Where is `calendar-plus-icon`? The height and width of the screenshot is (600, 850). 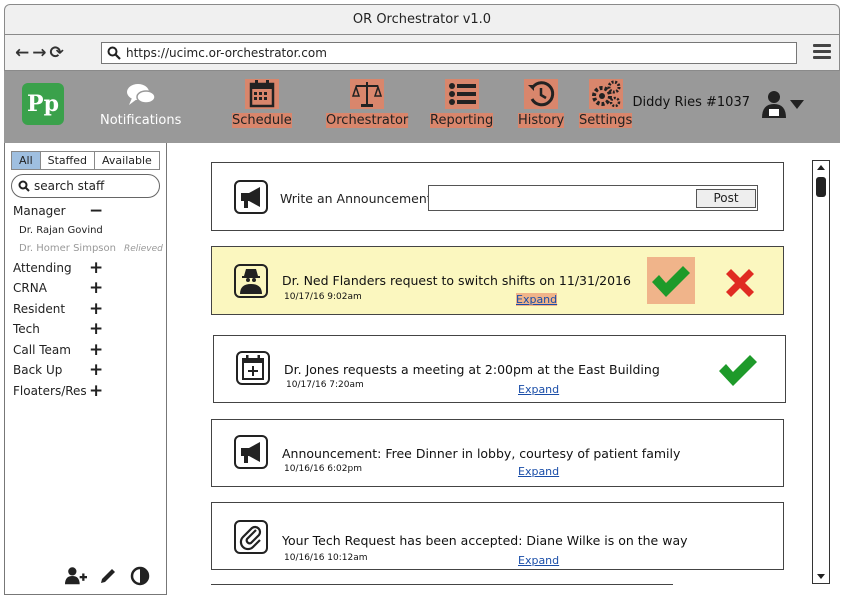
calendar-plus-icon is located at coordinates (253, 368).